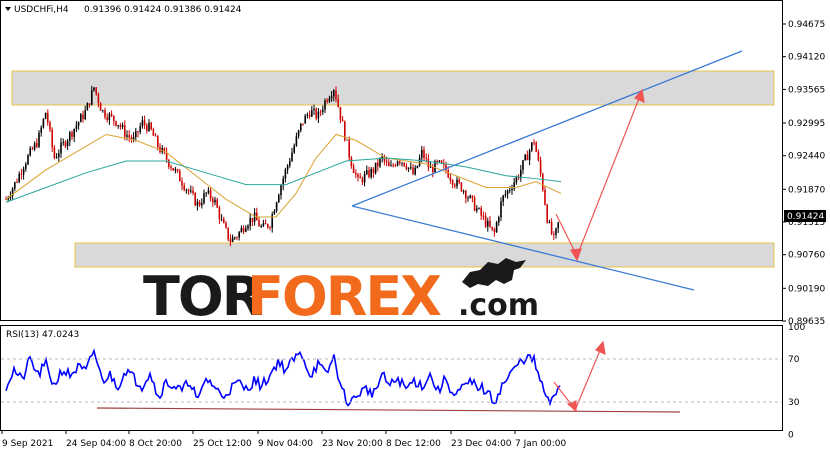 This screenshot has height=455, width=830. Describe the element at coordinates (498, 305) in the screenshot. I see `watermark-com: .com` at that location.